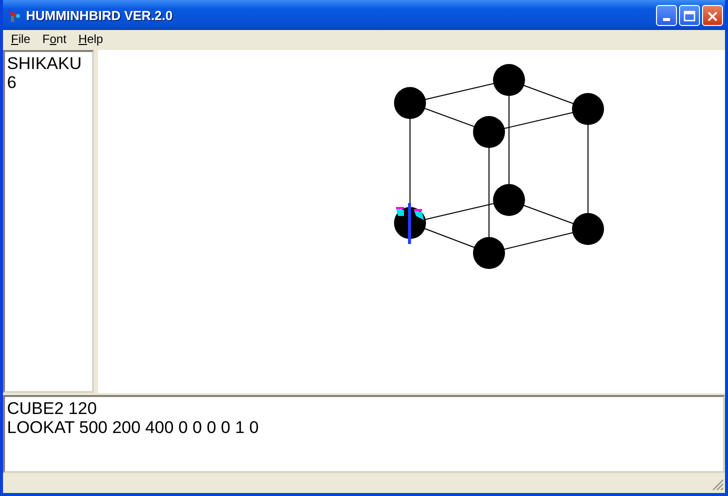  I want to click on menu-item: Help, so click(91, 39).